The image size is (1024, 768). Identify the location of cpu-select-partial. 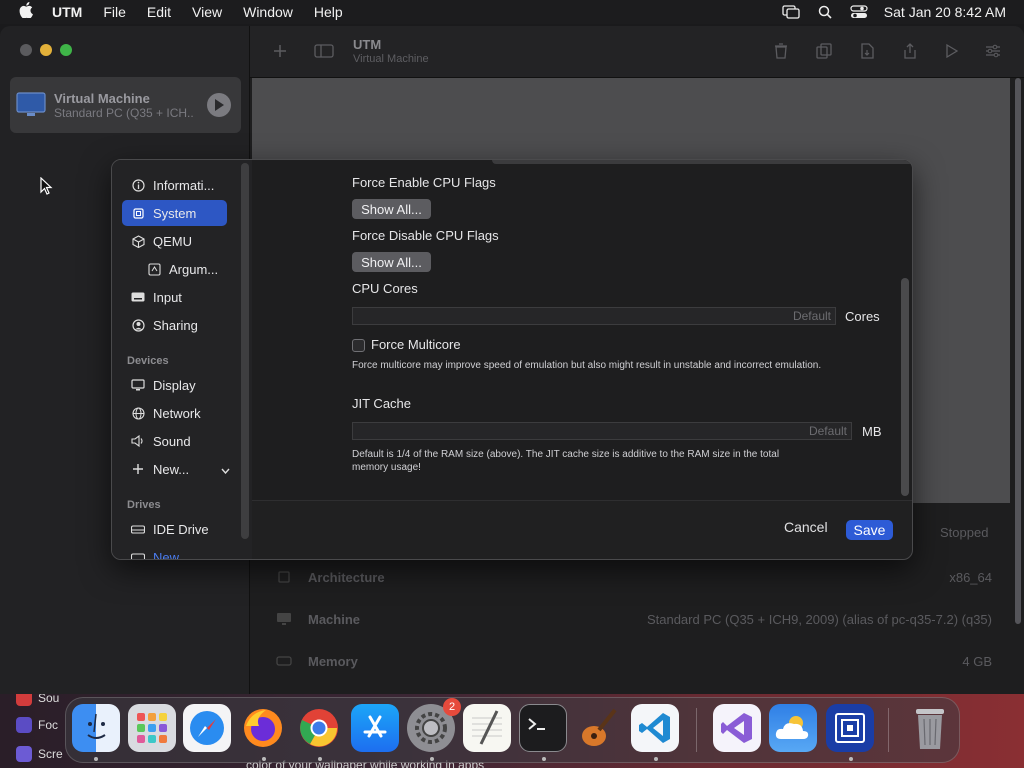
(702, 162).